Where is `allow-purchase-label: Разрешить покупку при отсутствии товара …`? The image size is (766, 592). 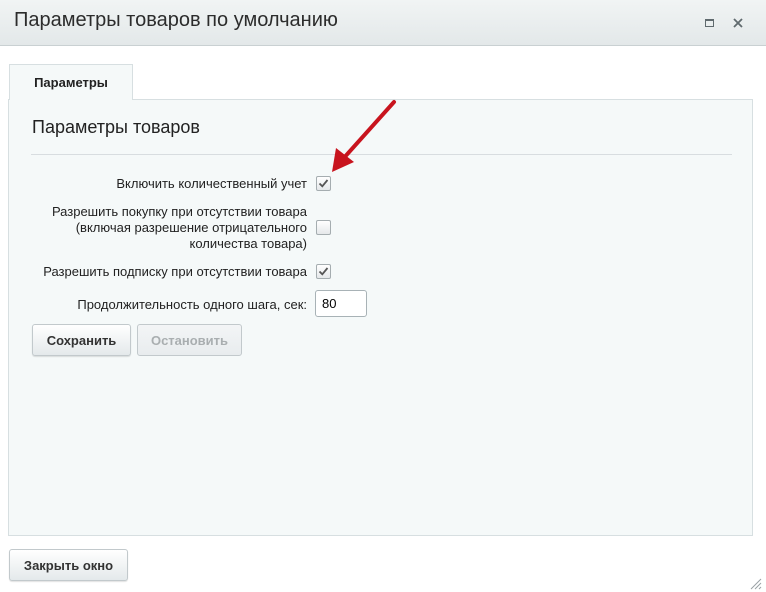 allow-purchase-label: Разрешить покупку при отсутствии товара … is located at coordinates (179, 227).